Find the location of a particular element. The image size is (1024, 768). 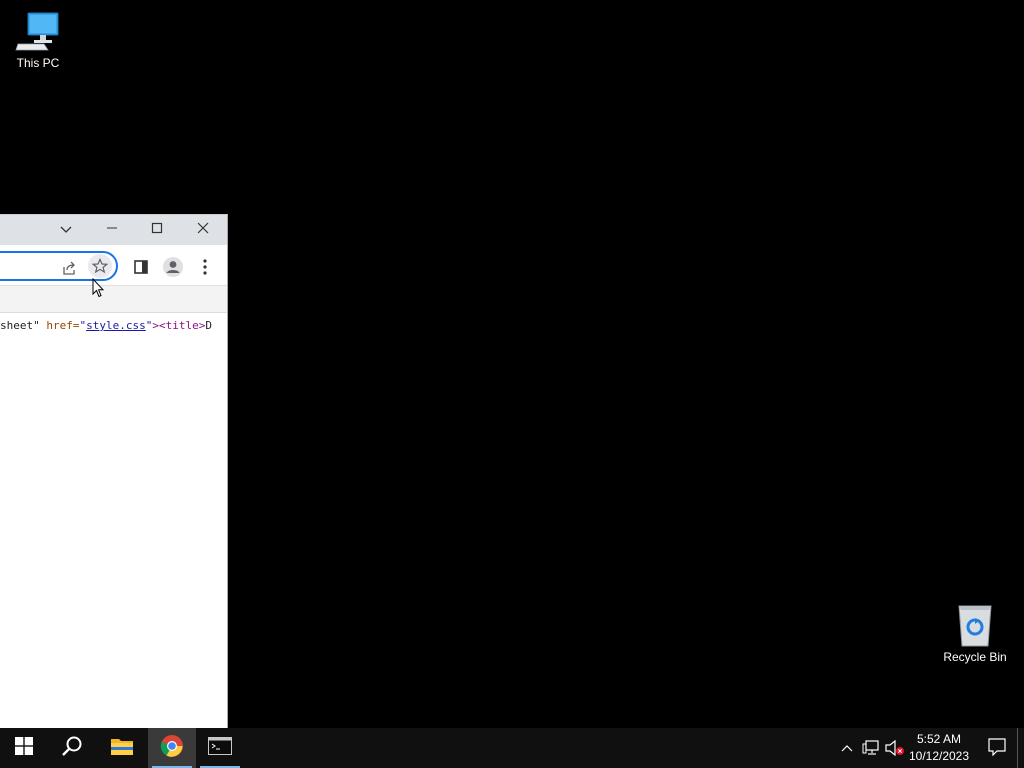

source-title-tag: <title> is located at coordinates (182, 325).